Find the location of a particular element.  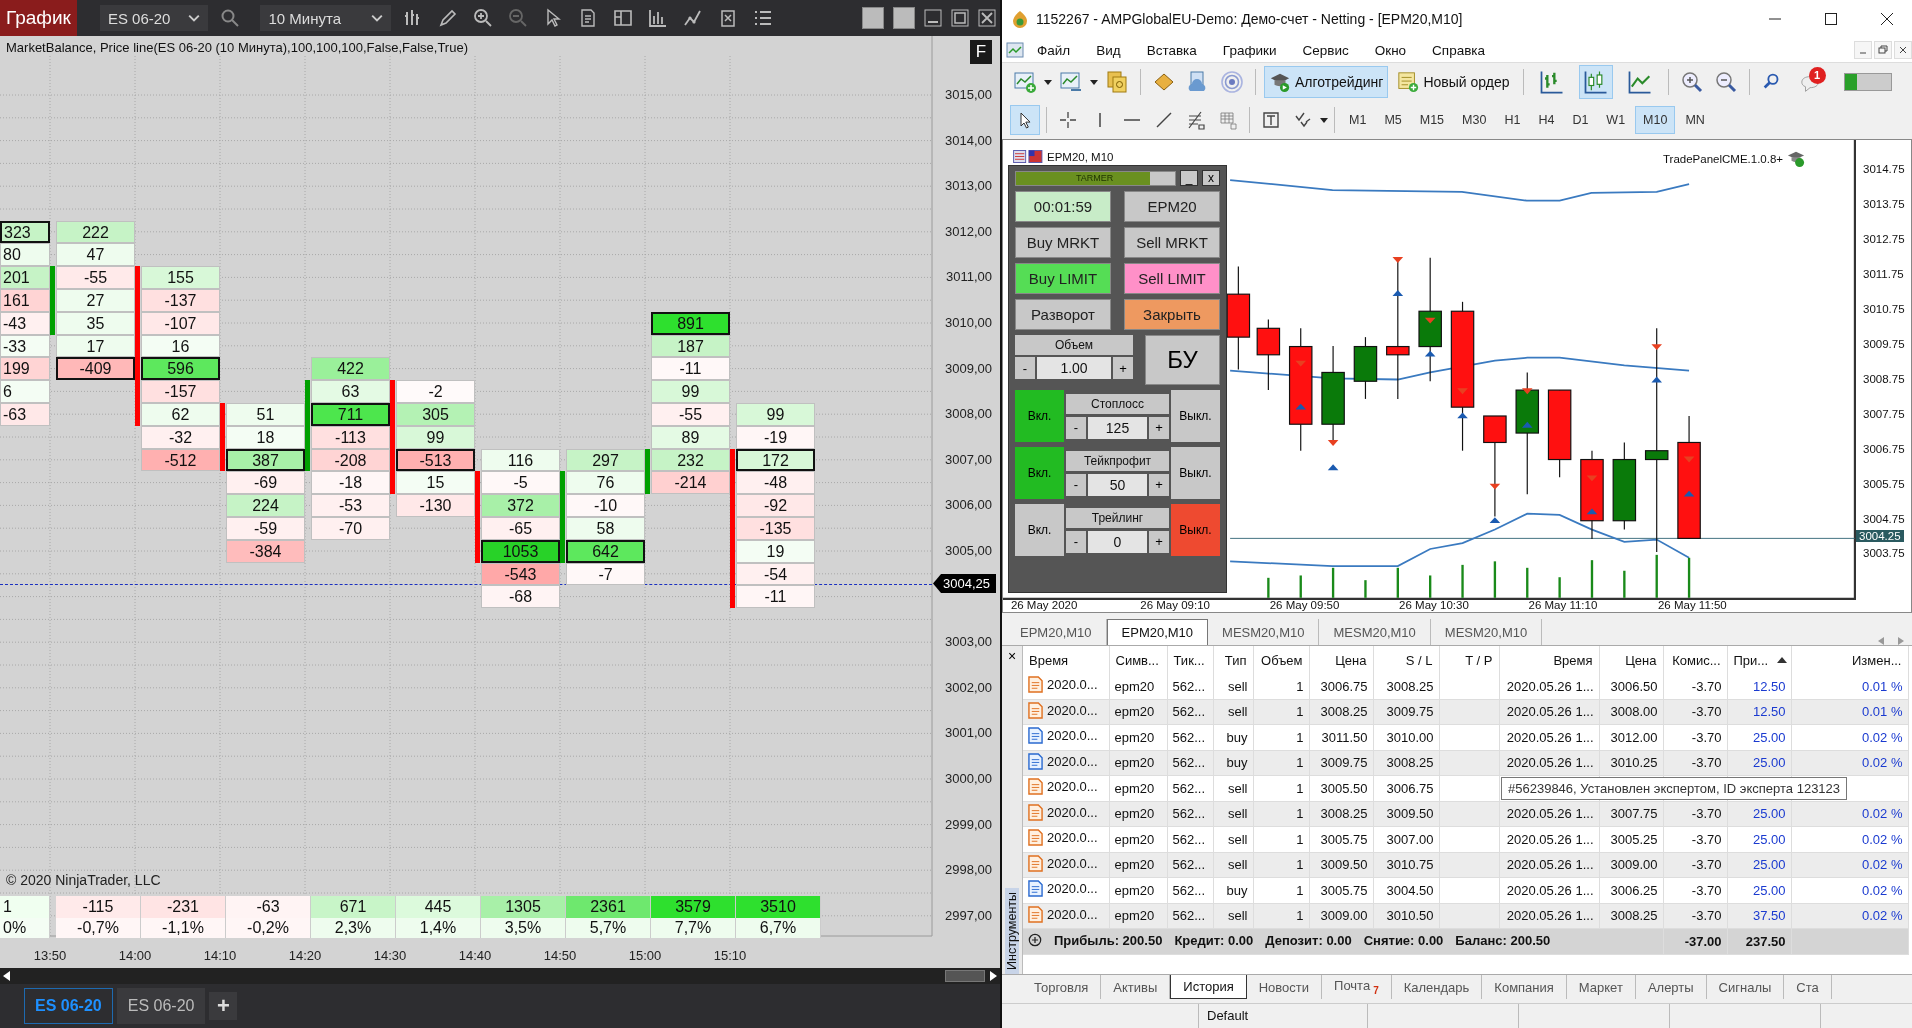

new-chart-icon is located at coordinates (1025, 82).